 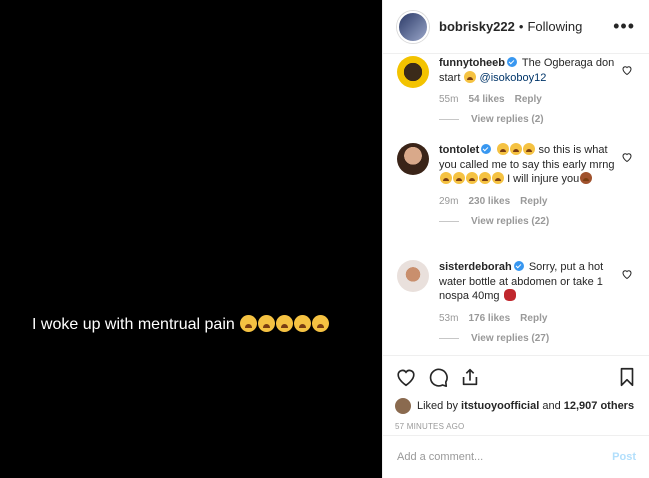 What do you see at coordinates (543, 179) in the screenshot?
I see `comment-body-tail: I will injure you` at bounding box center [543, 179].